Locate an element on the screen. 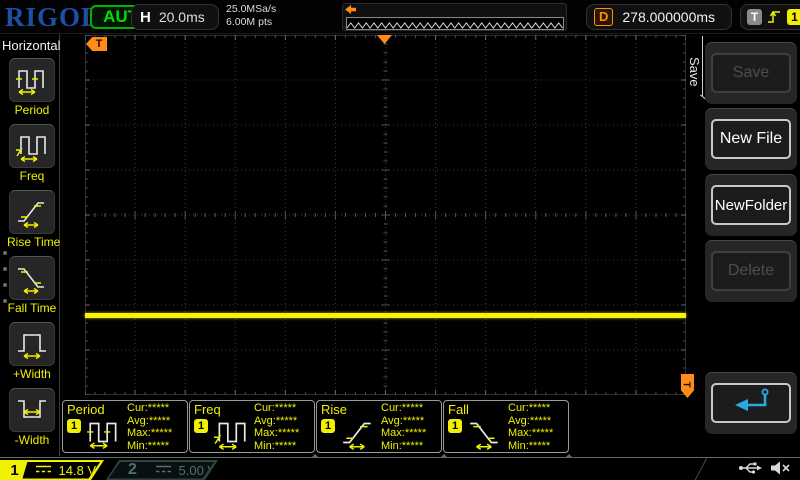  menu-item-rise-time: Rise Time is located at coordinates (34, 219).